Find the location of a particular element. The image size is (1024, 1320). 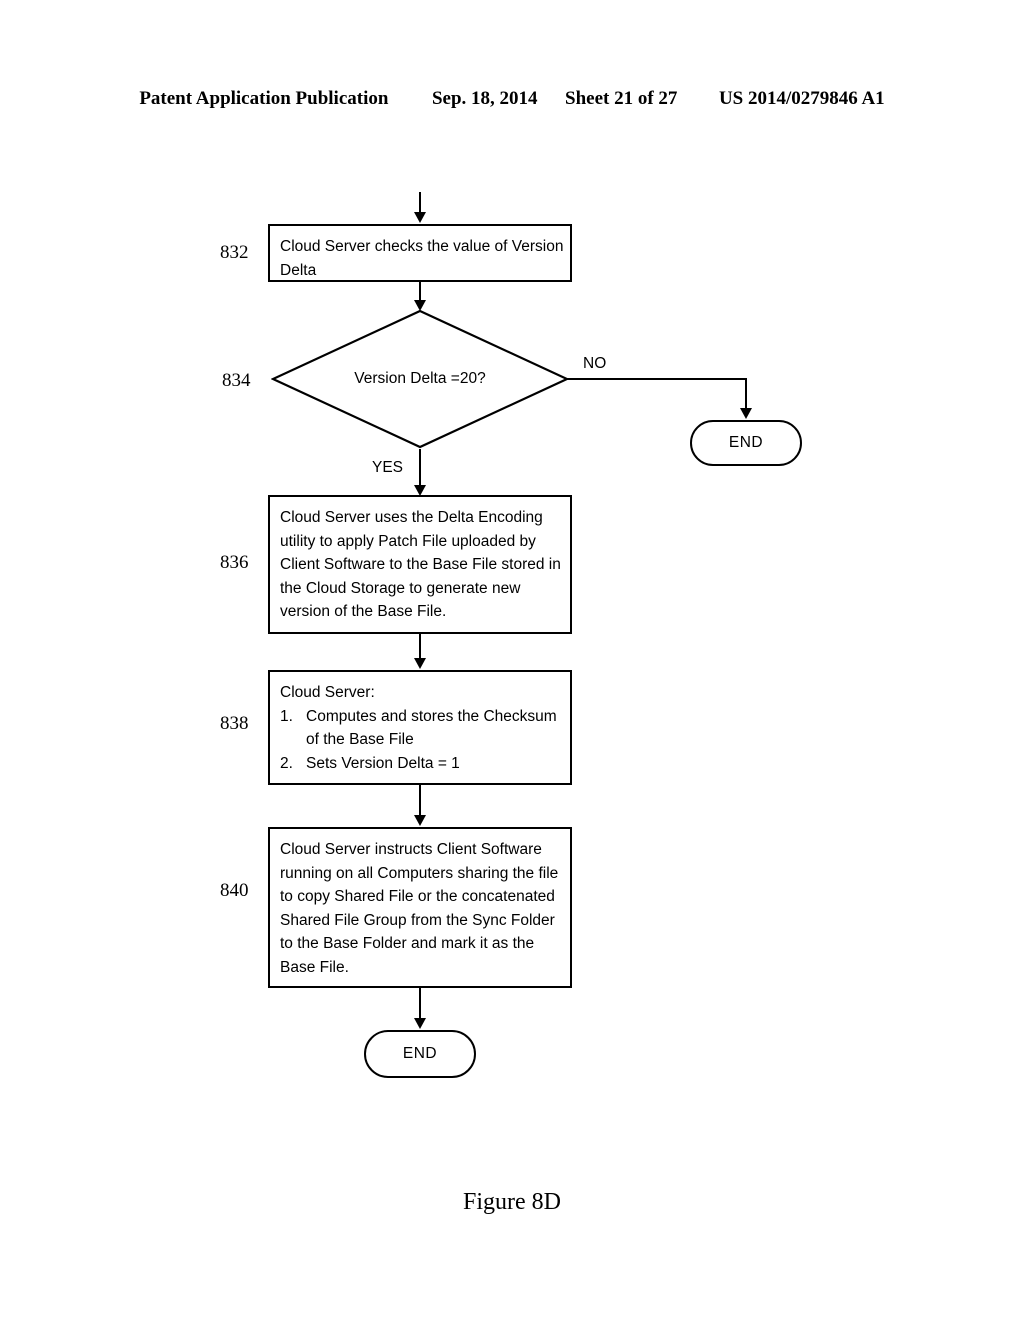

connector-840-end-arrowhead is located at coordinates (420, 1023).